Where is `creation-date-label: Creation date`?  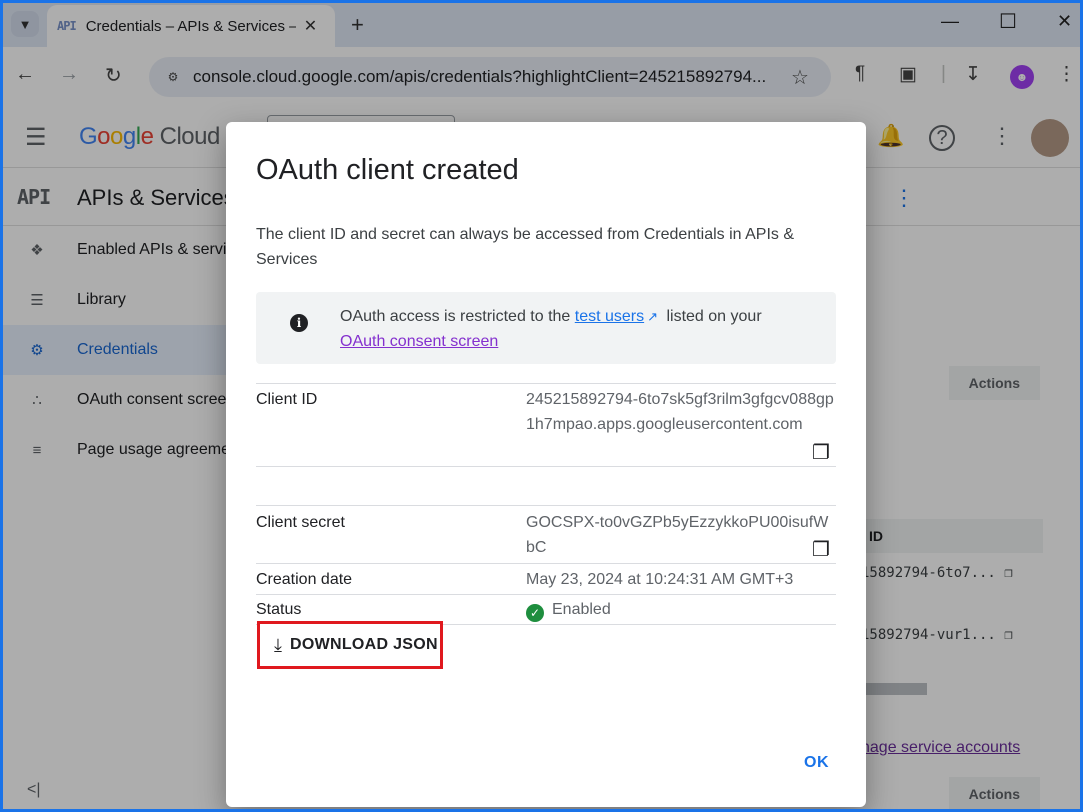 creation-date-label: Creation date is located at coordinates (304, 579).